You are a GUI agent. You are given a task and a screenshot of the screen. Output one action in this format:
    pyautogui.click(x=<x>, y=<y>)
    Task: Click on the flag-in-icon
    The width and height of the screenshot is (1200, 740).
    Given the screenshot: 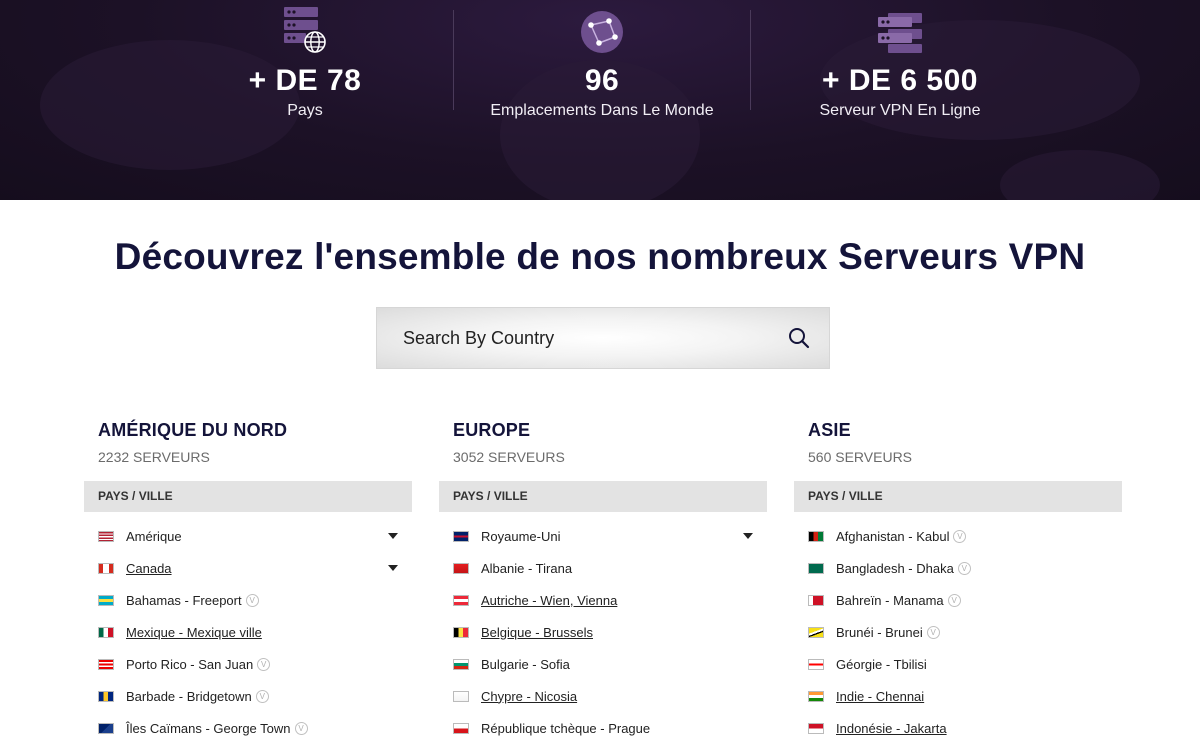 What is the action you would take?
    pyautogui.click(x=816, y=696)
    